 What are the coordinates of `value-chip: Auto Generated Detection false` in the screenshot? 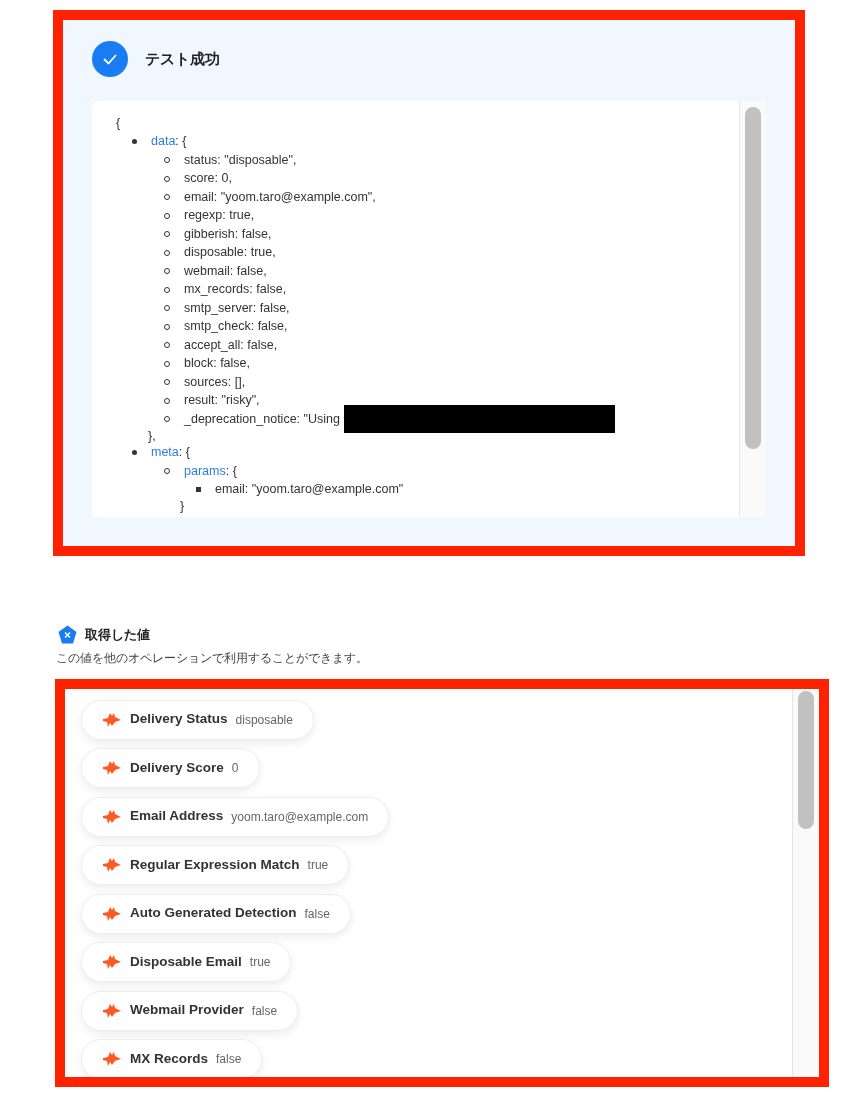 It's located at (216, 913).